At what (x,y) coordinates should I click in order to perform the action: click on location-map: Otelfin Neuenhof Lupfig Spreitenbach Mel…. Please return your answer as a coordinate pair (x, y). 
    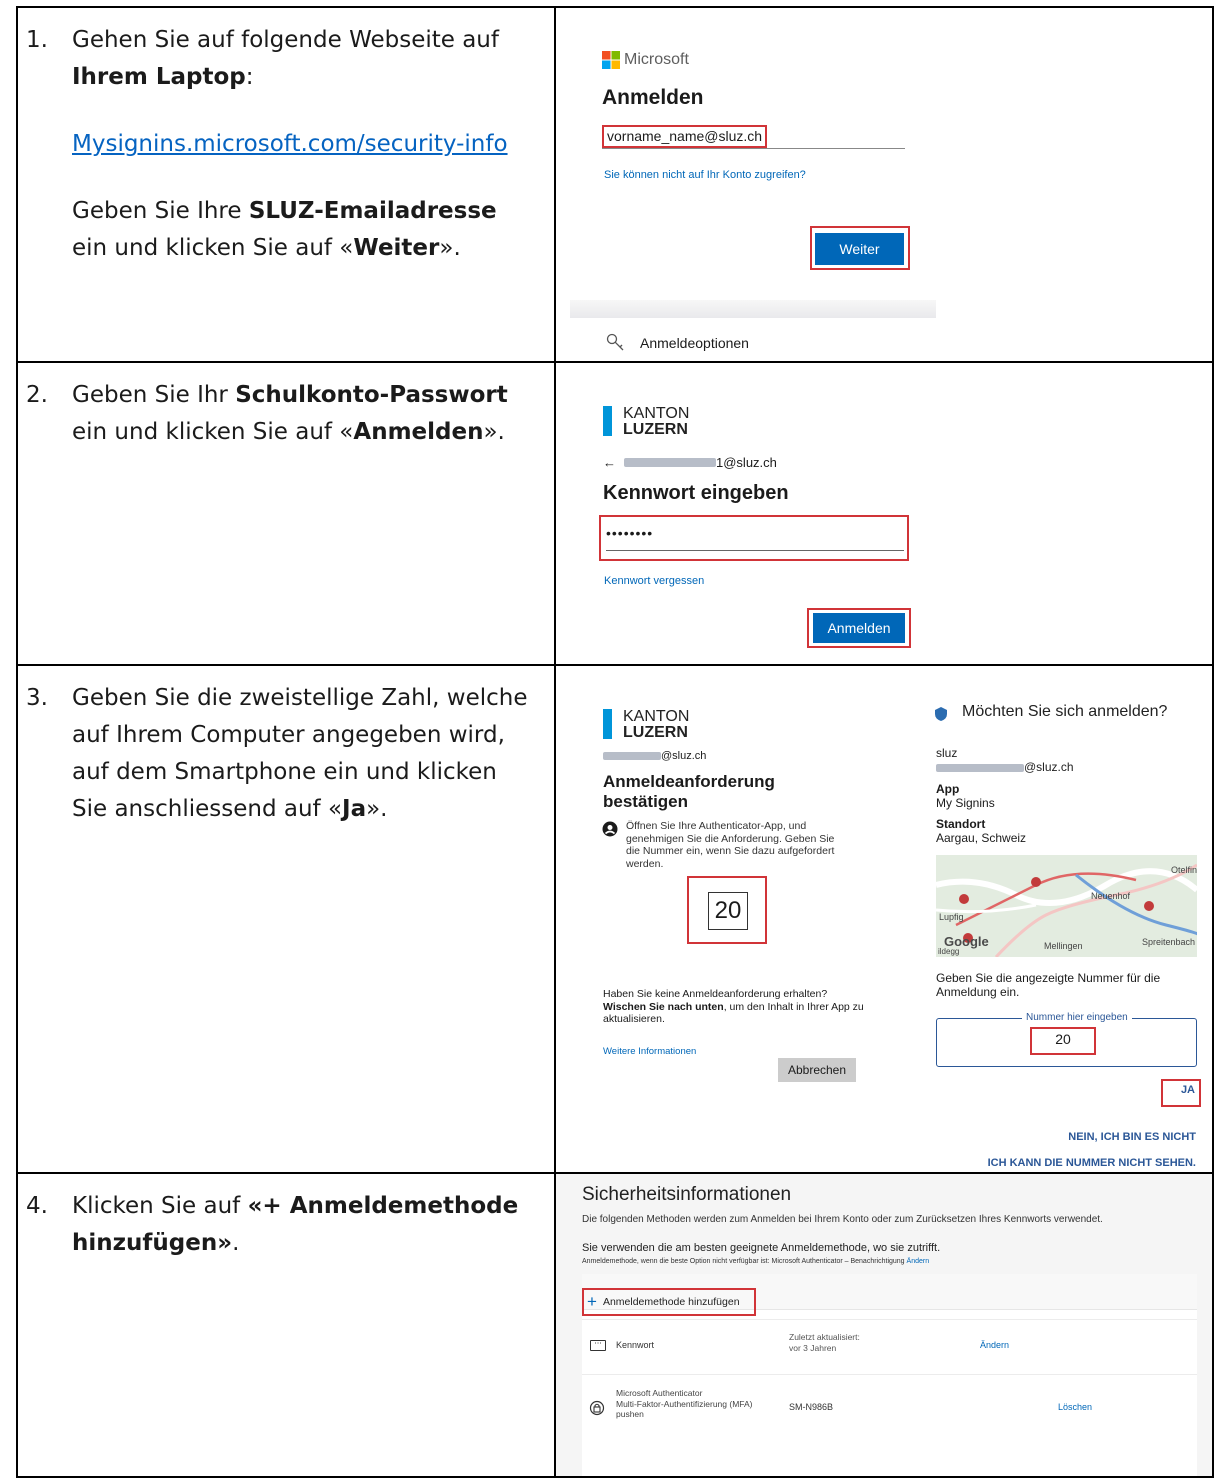
    Looking at the image, I should click on (1066, 906).